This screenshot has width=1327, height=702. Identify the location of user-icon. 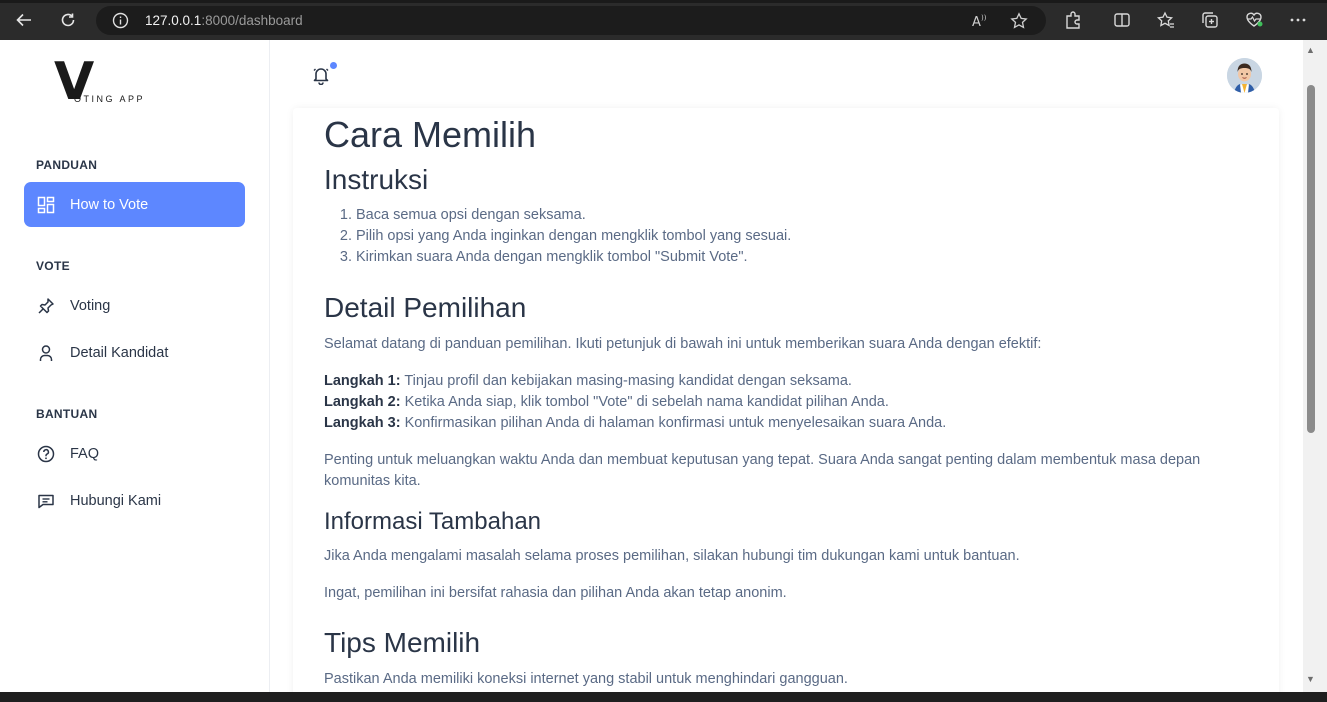
(46, 353).